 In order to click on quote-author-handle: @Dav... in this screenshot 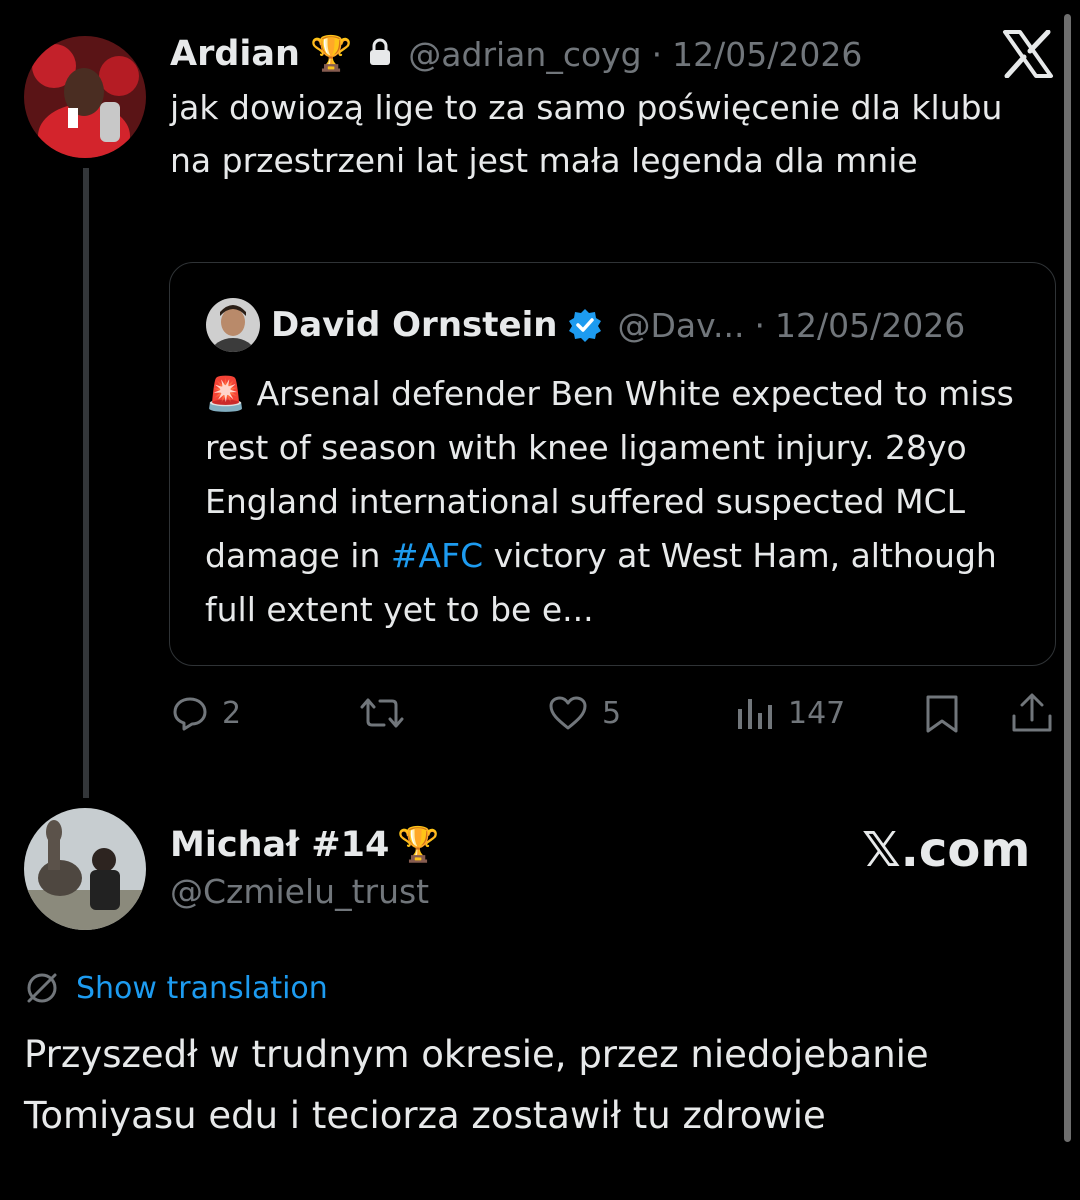, I will do `click(680, 325)`.